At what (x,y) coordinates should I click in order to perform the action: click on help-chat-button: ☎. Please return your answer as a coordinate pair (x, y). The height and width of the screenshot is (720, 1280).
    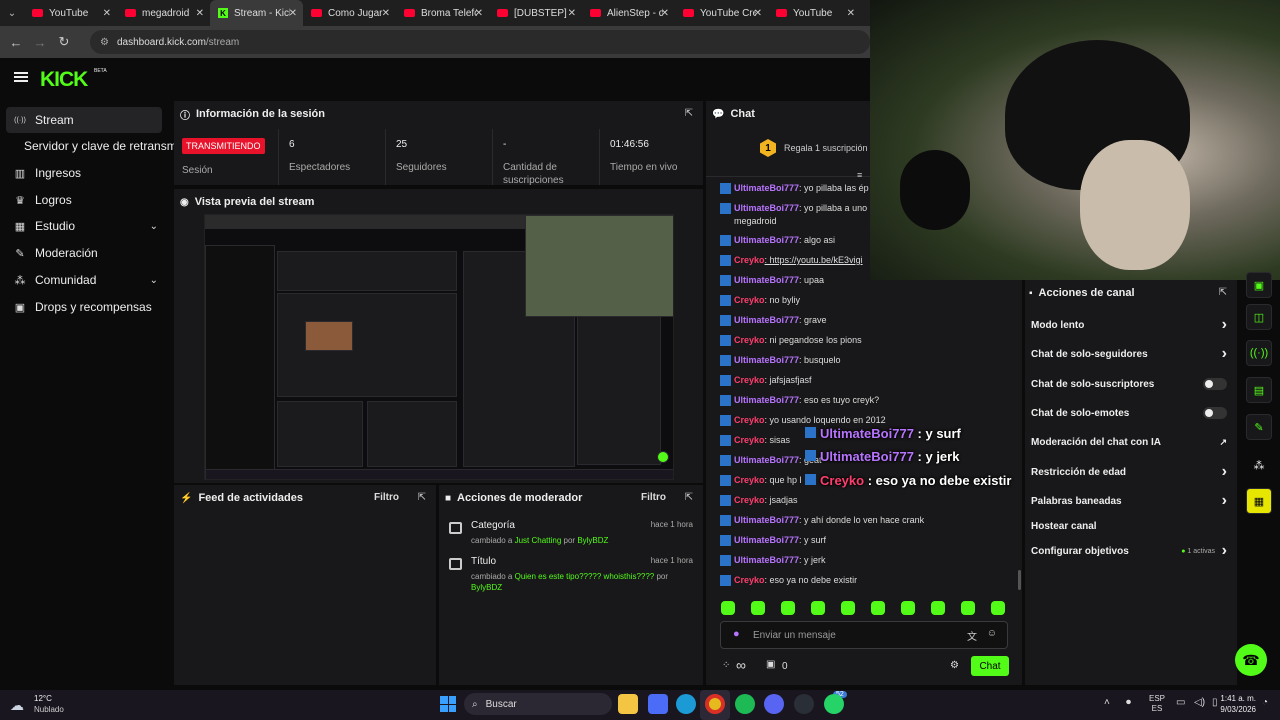
    Looking at the image, I should click on (1251, 660).